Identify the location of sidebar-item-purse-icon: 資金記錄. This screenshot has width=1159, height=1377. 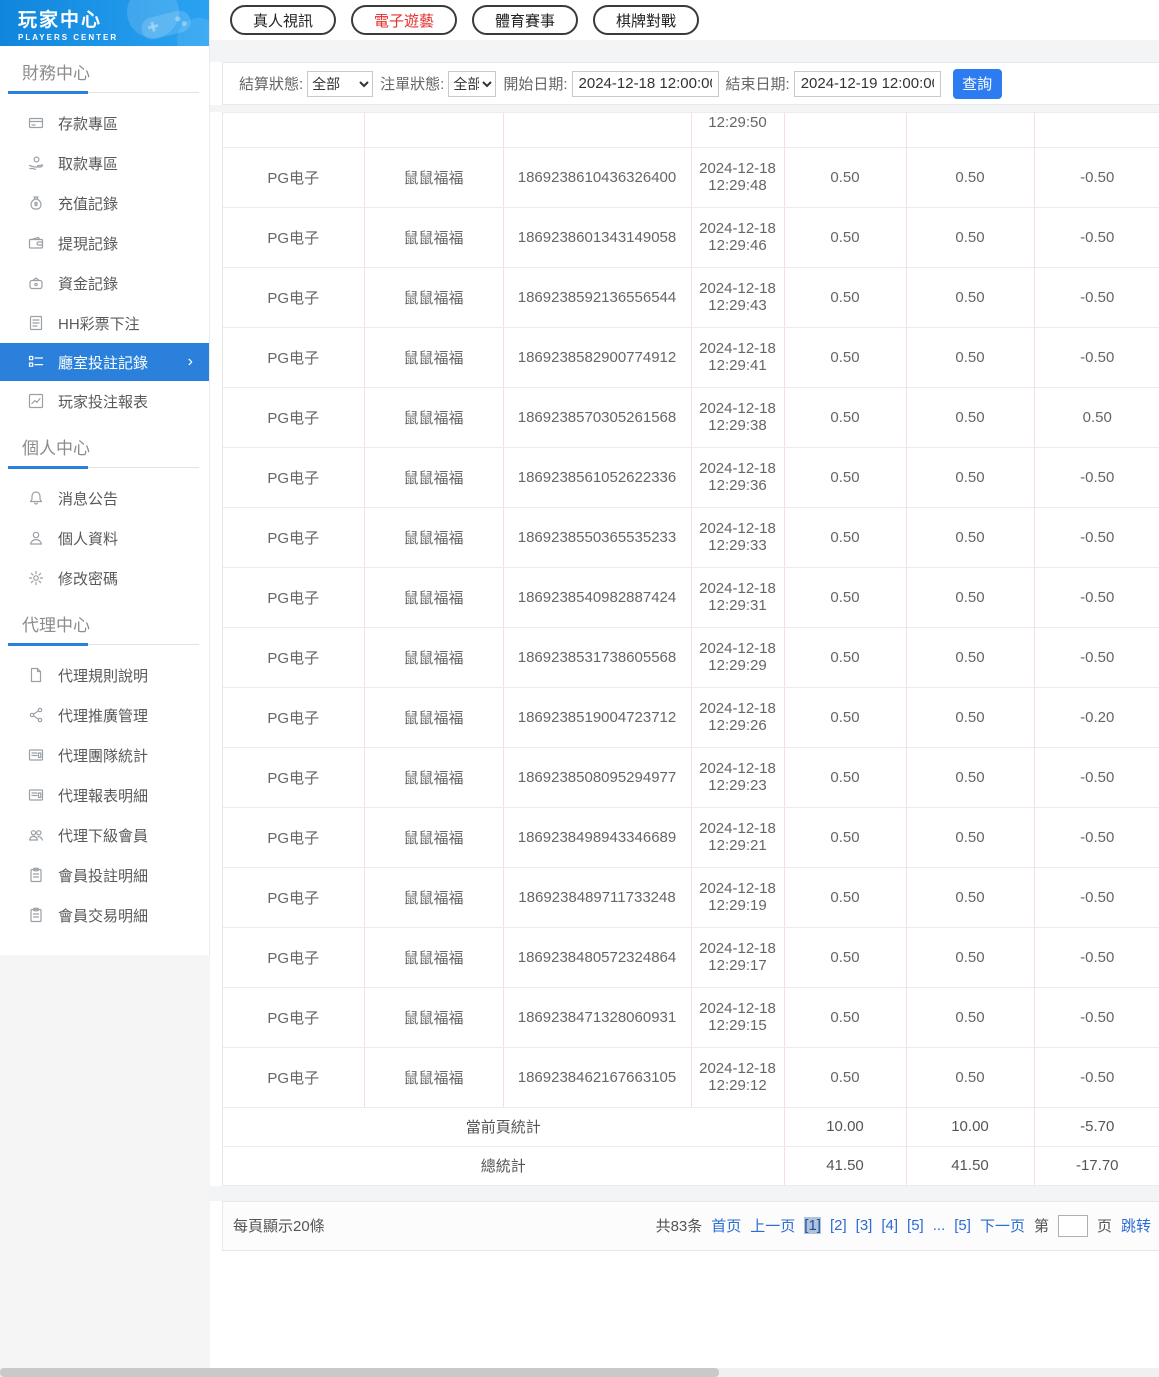
(104, 283).